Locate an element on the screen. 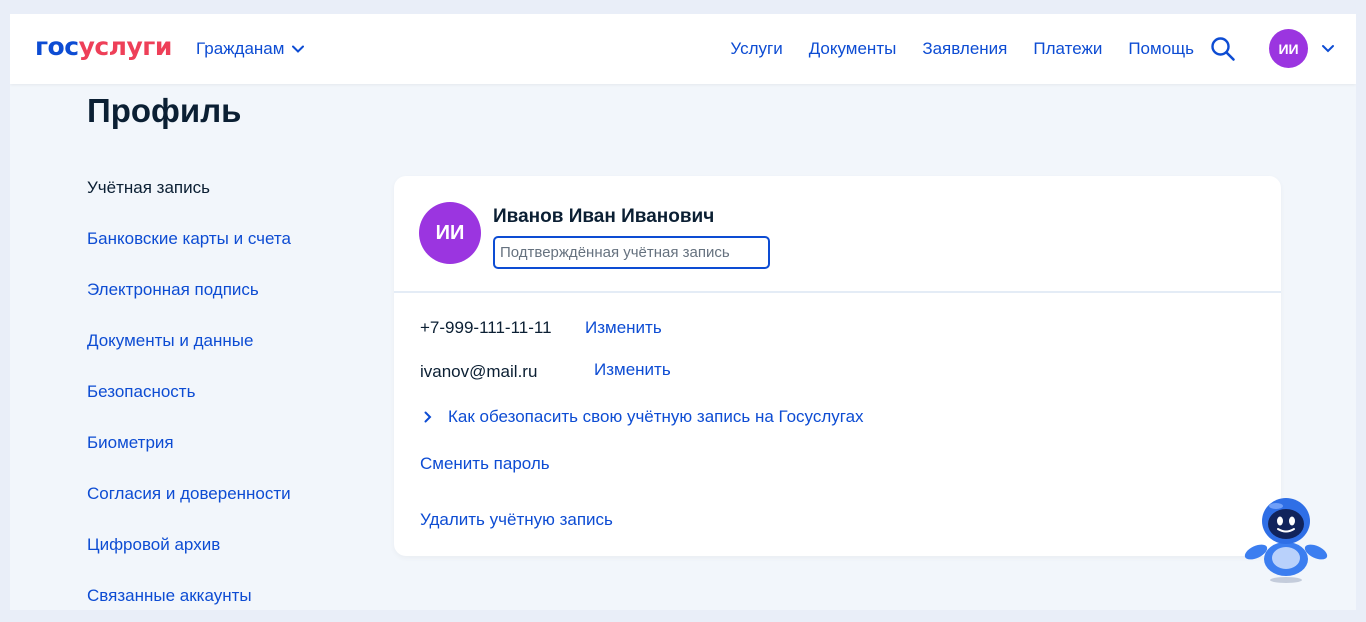 Image resolution: width=1366 pixels, height=622 pixels. page-title: Профиль is located at coordinates (164, 110).